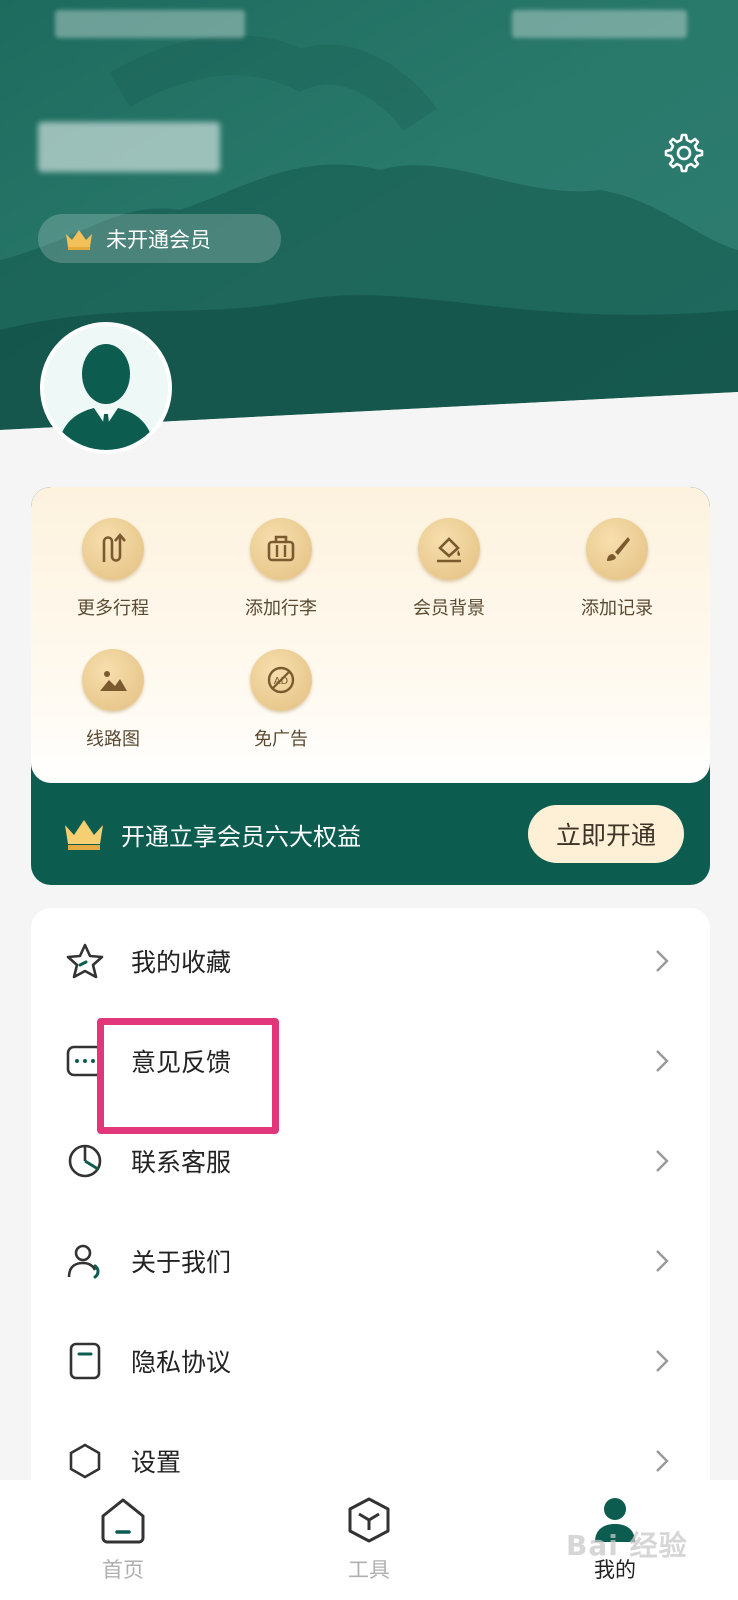 This screenshot has height=1600, width=738. I want to click on chat-icon, so click(85, 1061).